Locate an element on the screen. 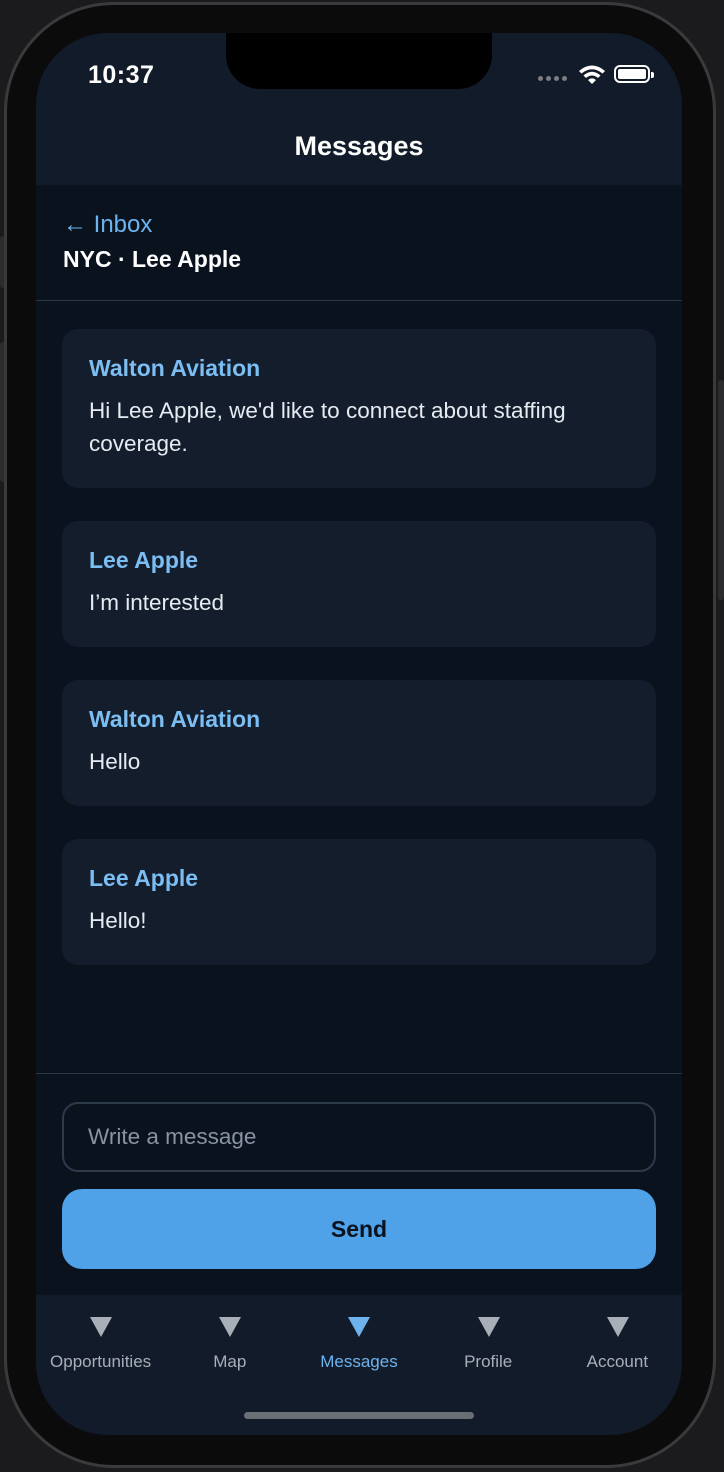 This screenshot has height=1472, width=724. tab-opportunities: Opportunities is located at coordinates (100, 1340).